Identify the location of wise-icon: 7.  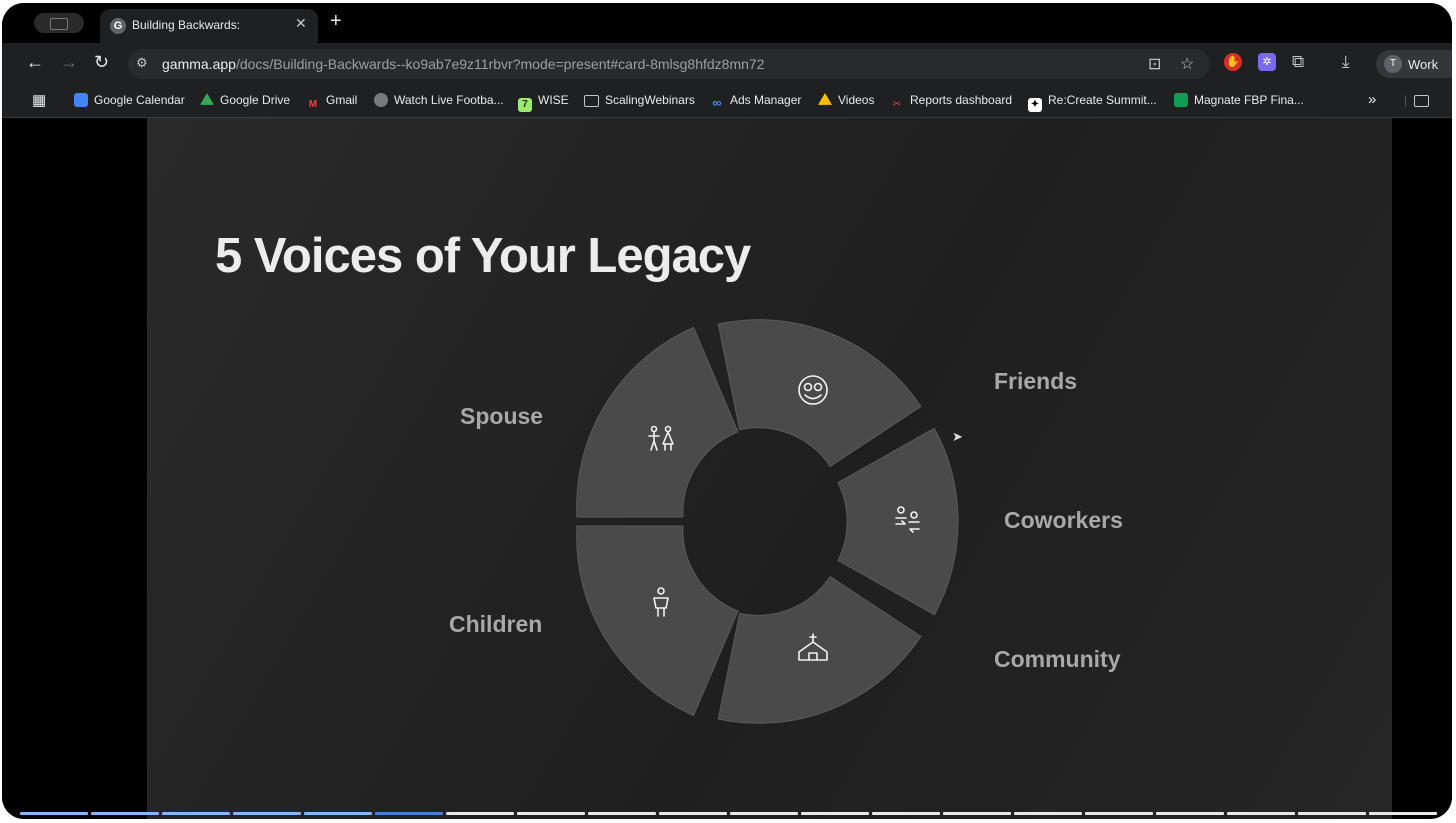
(525, 105).